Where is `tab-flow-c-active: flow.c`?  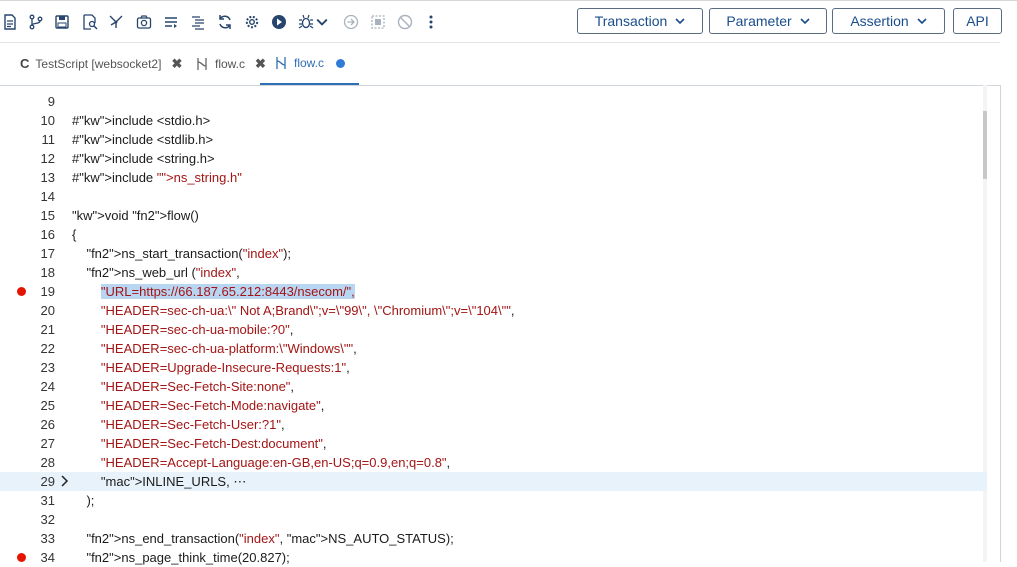
tab-flow-c-active: flow.c is located at coordinates (310, 64).